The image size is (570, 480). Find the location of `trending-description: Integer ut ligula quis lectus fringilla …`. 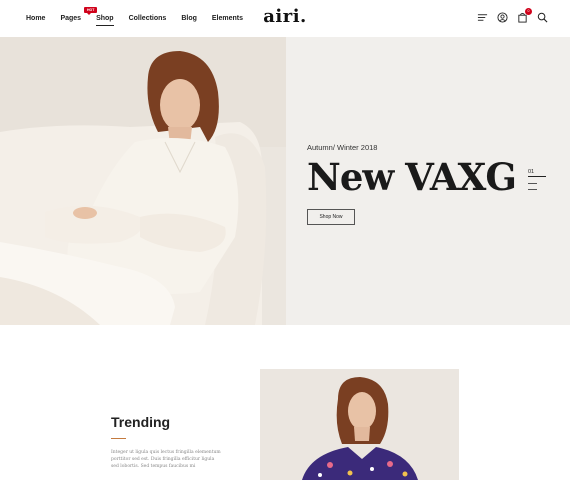

trending-description: Integer ut ligula quis lectus fringilla … is located at coordinates (166, 459).